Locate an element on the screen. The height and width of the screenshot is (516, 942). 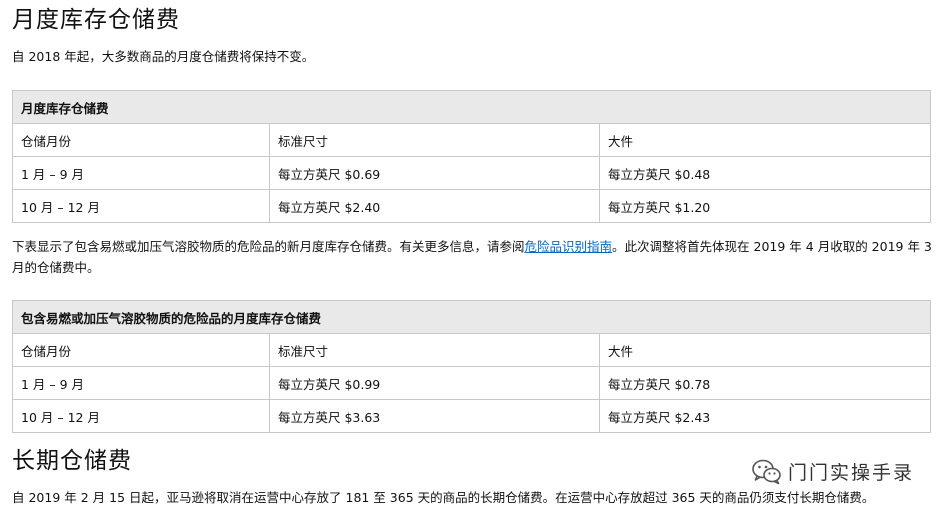
cell-standard-fee: 每立方英尺 $2.40 is located at coordinates (434, 206).